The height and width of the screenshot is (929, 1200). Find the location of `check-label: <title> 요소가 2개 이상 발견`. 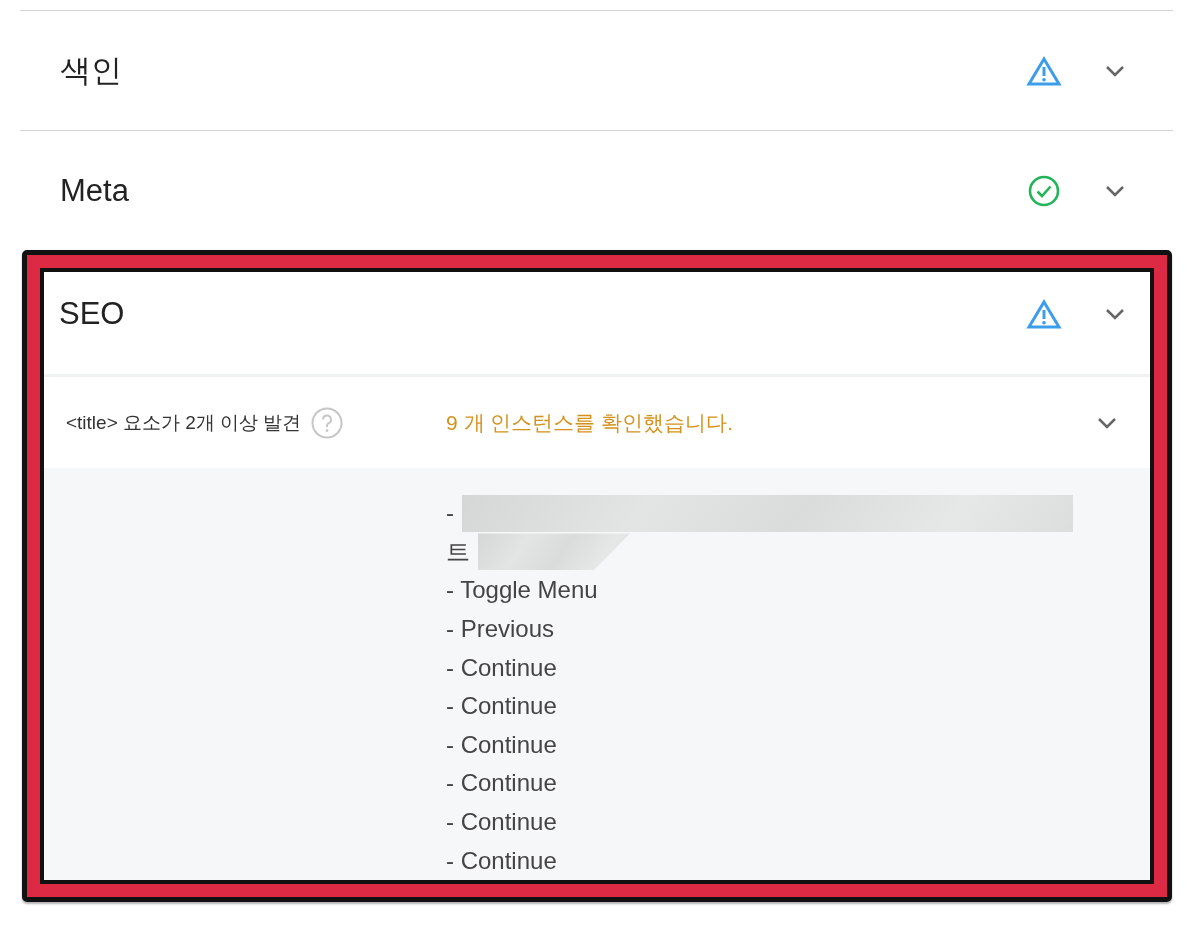

check-label: <title> 요소가 2개 이상 발견 is located at coordinates (184, 422).